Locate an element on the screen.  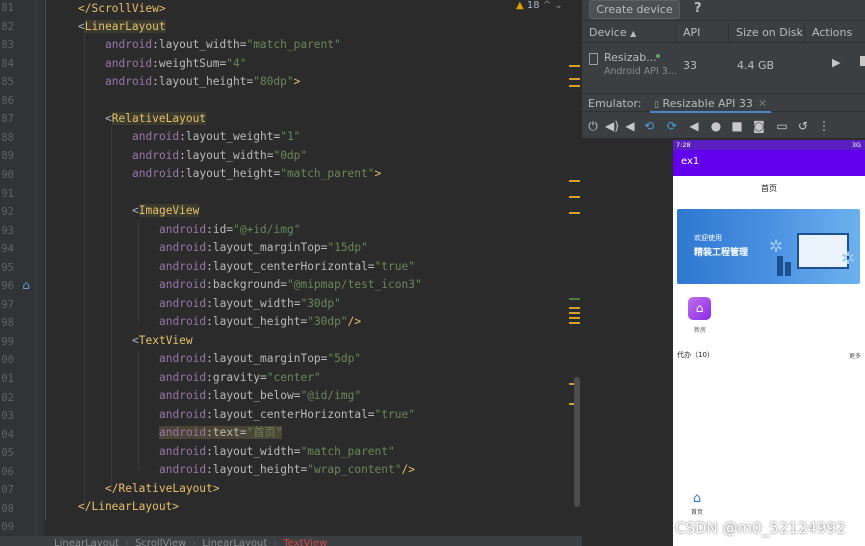
home-icon: ● is located at coordinates (716, 126).